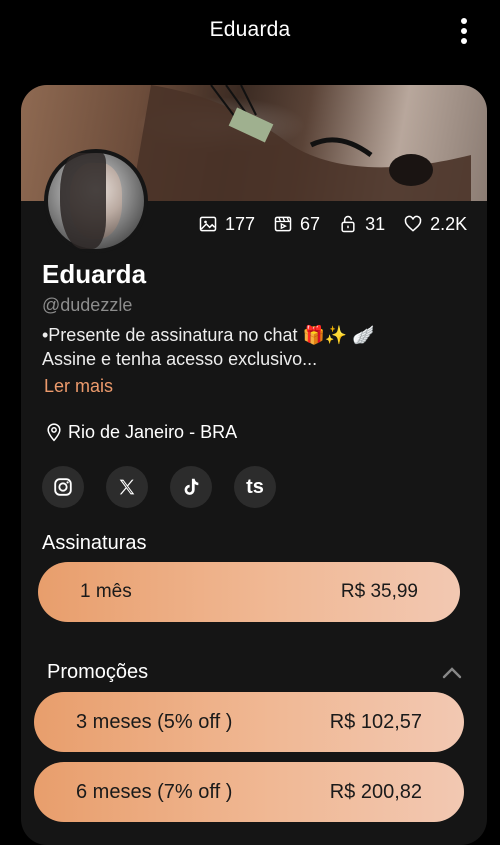 This screenshot has height=845, width=500. I want to click on heart-icon, so click(413, 223).